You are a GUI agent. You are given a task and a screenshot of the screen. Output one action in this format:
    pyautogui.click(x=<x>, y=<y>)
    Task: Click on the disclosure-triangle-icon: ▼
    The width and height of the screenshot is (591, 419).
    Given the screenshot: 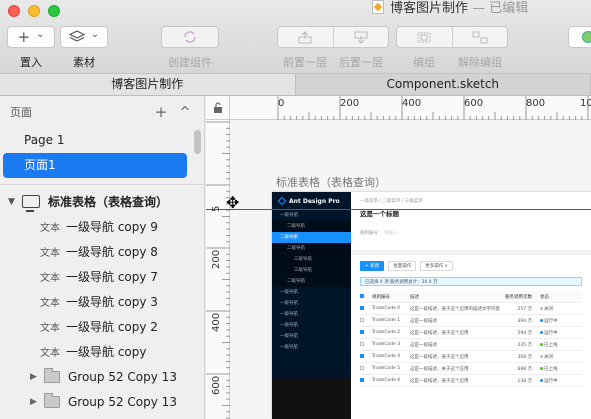 What is the action you would take?
    pyautogui.click(x=15, y=202)
    